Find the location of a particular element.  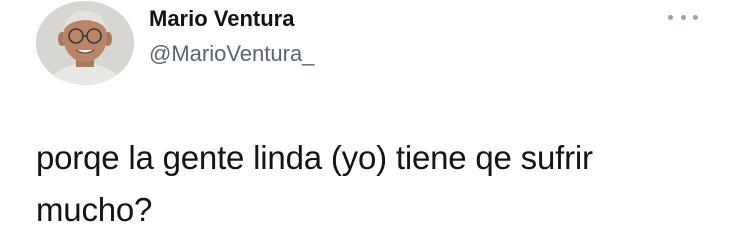

avatar-photo is located at coordinates (85, 43).